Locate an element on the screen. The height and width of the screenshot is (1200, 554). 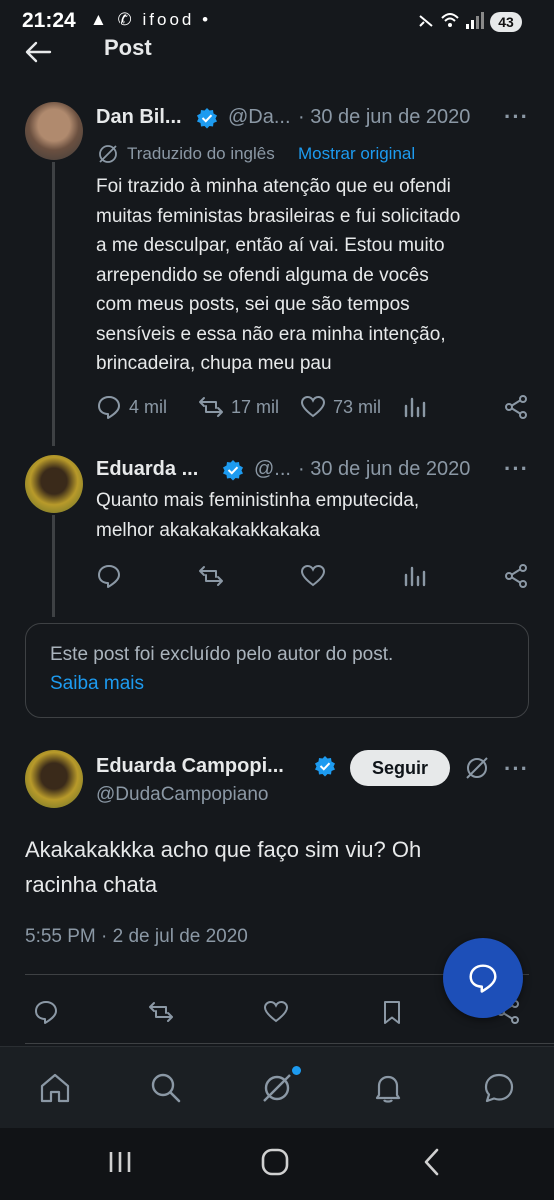
post-text-line: Quanto mais feministinha emputecida, is located at coordinates (258, 500).